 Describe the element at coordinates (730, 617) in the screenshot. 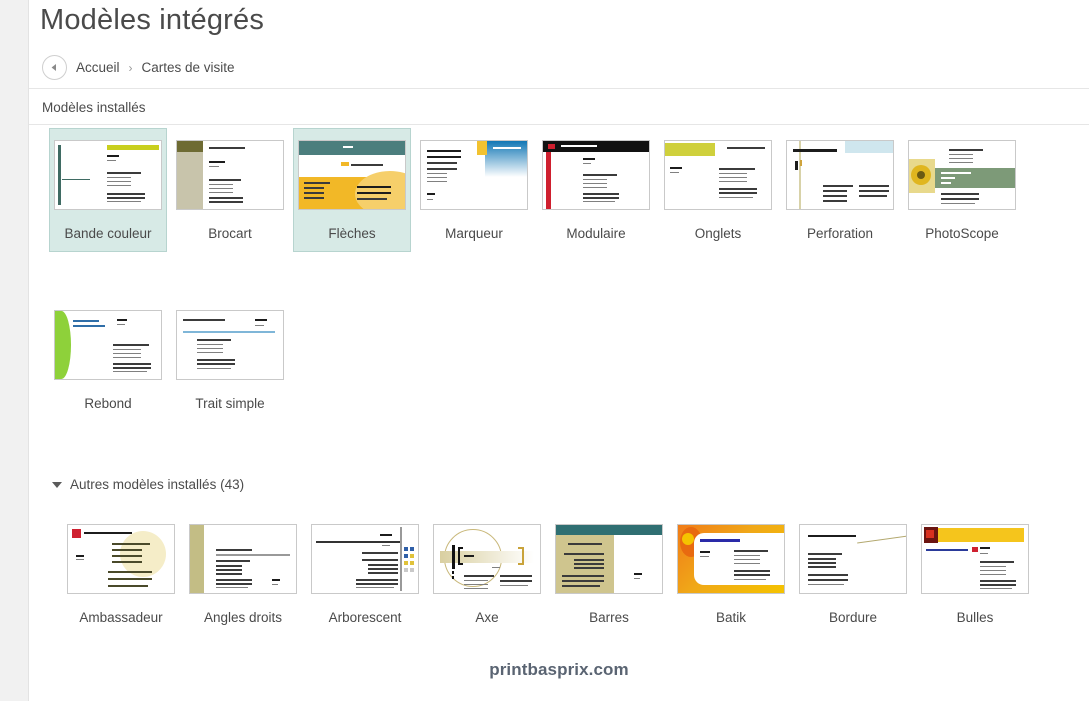

I see `template-label: Batik` at that location.